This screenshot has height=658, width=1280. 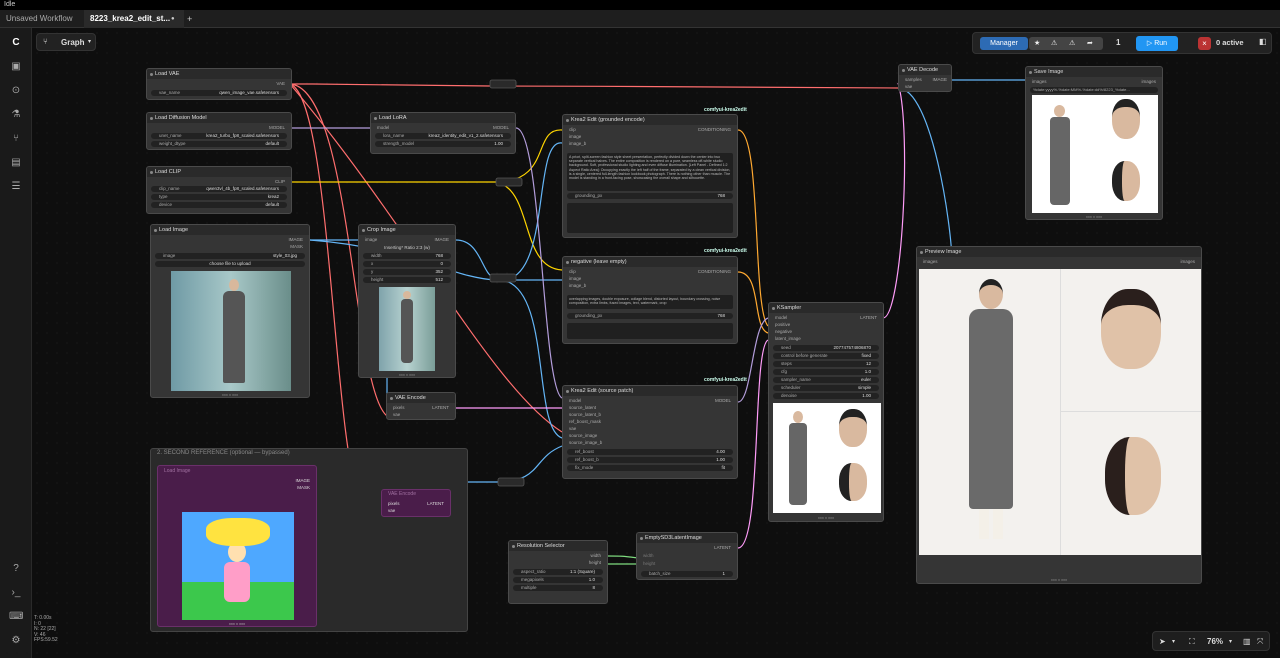 I want to click on upload-button: choose file to upload, so click(x=230, y=264).